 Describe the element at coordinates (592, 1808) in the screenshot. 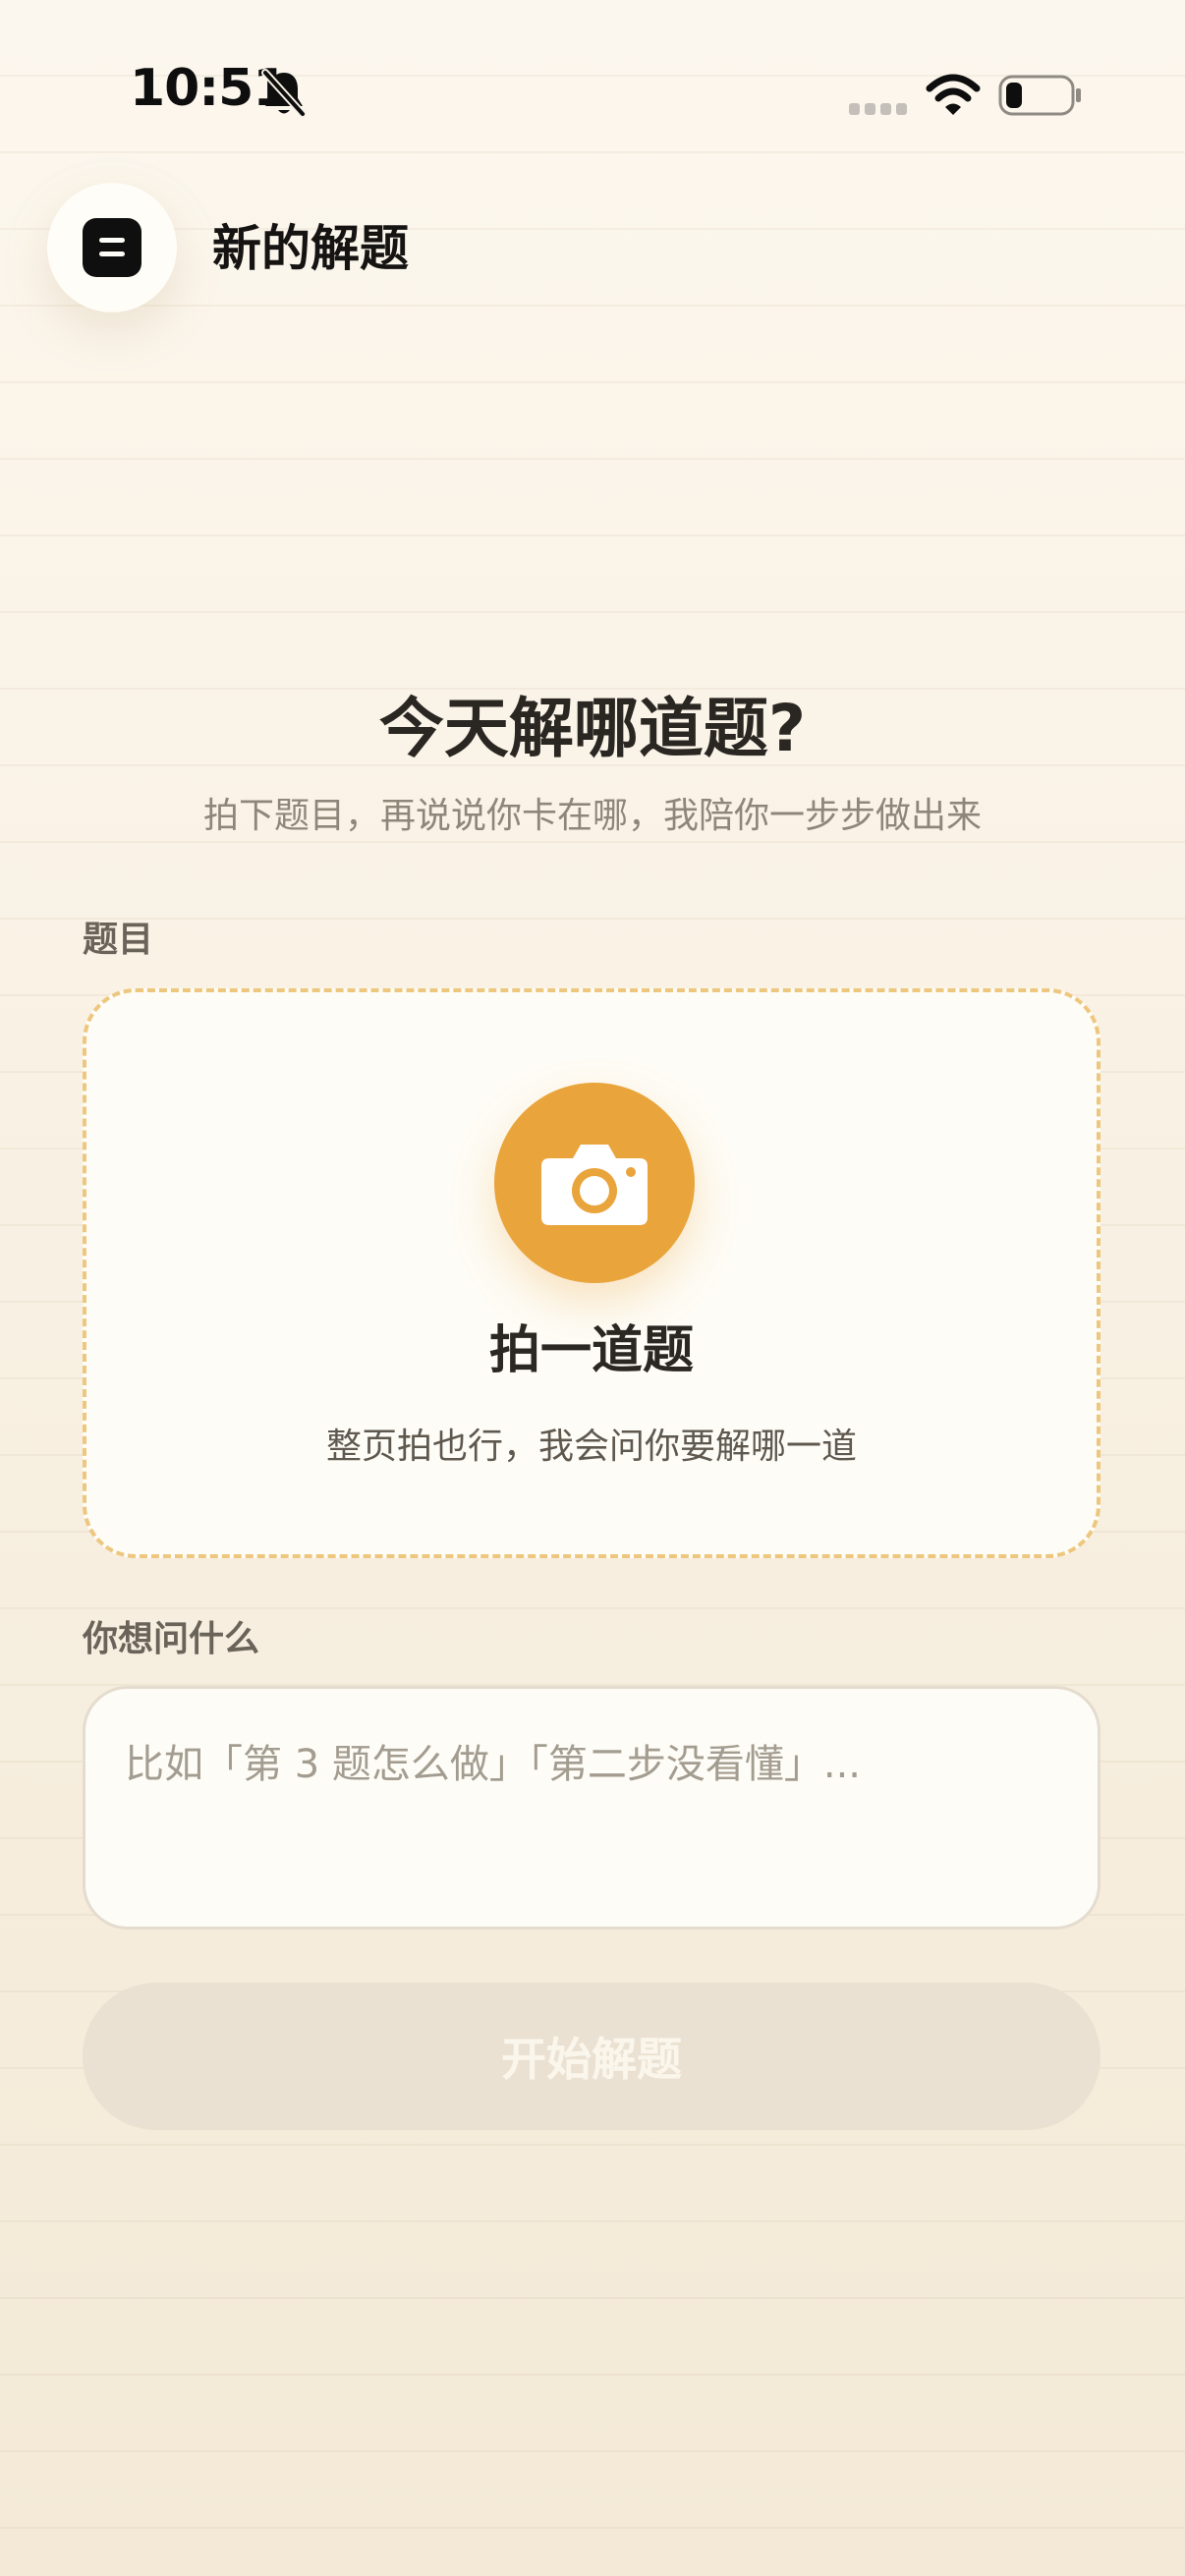

I see `question-input` at that location.